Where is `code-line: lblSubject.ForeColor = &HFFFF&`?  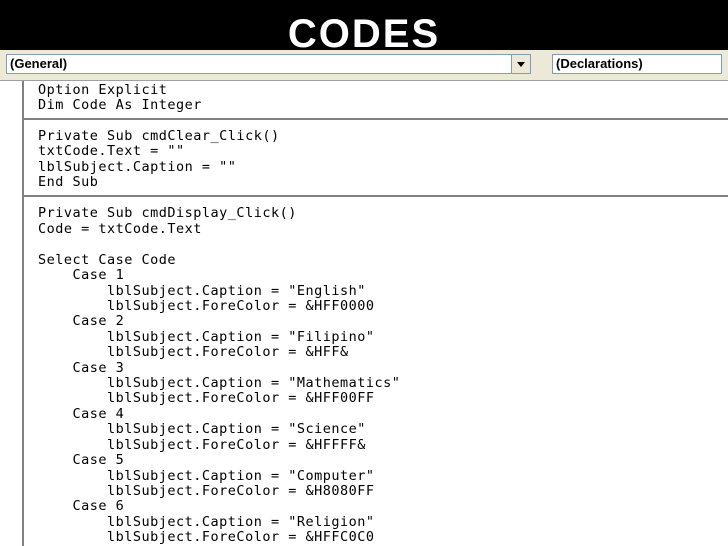 code-line: lblSubject.ForeColor = &HFFFF& is located at coordinates (202, 445).